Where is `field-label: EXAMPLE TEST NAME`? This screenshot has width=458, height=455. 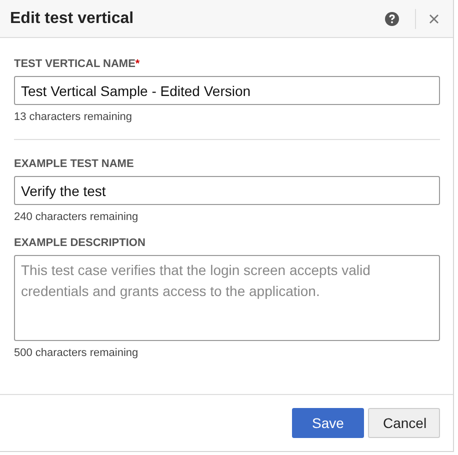
field-label: EXAMPLE TEST NAME is located at coordinates (74, 164).